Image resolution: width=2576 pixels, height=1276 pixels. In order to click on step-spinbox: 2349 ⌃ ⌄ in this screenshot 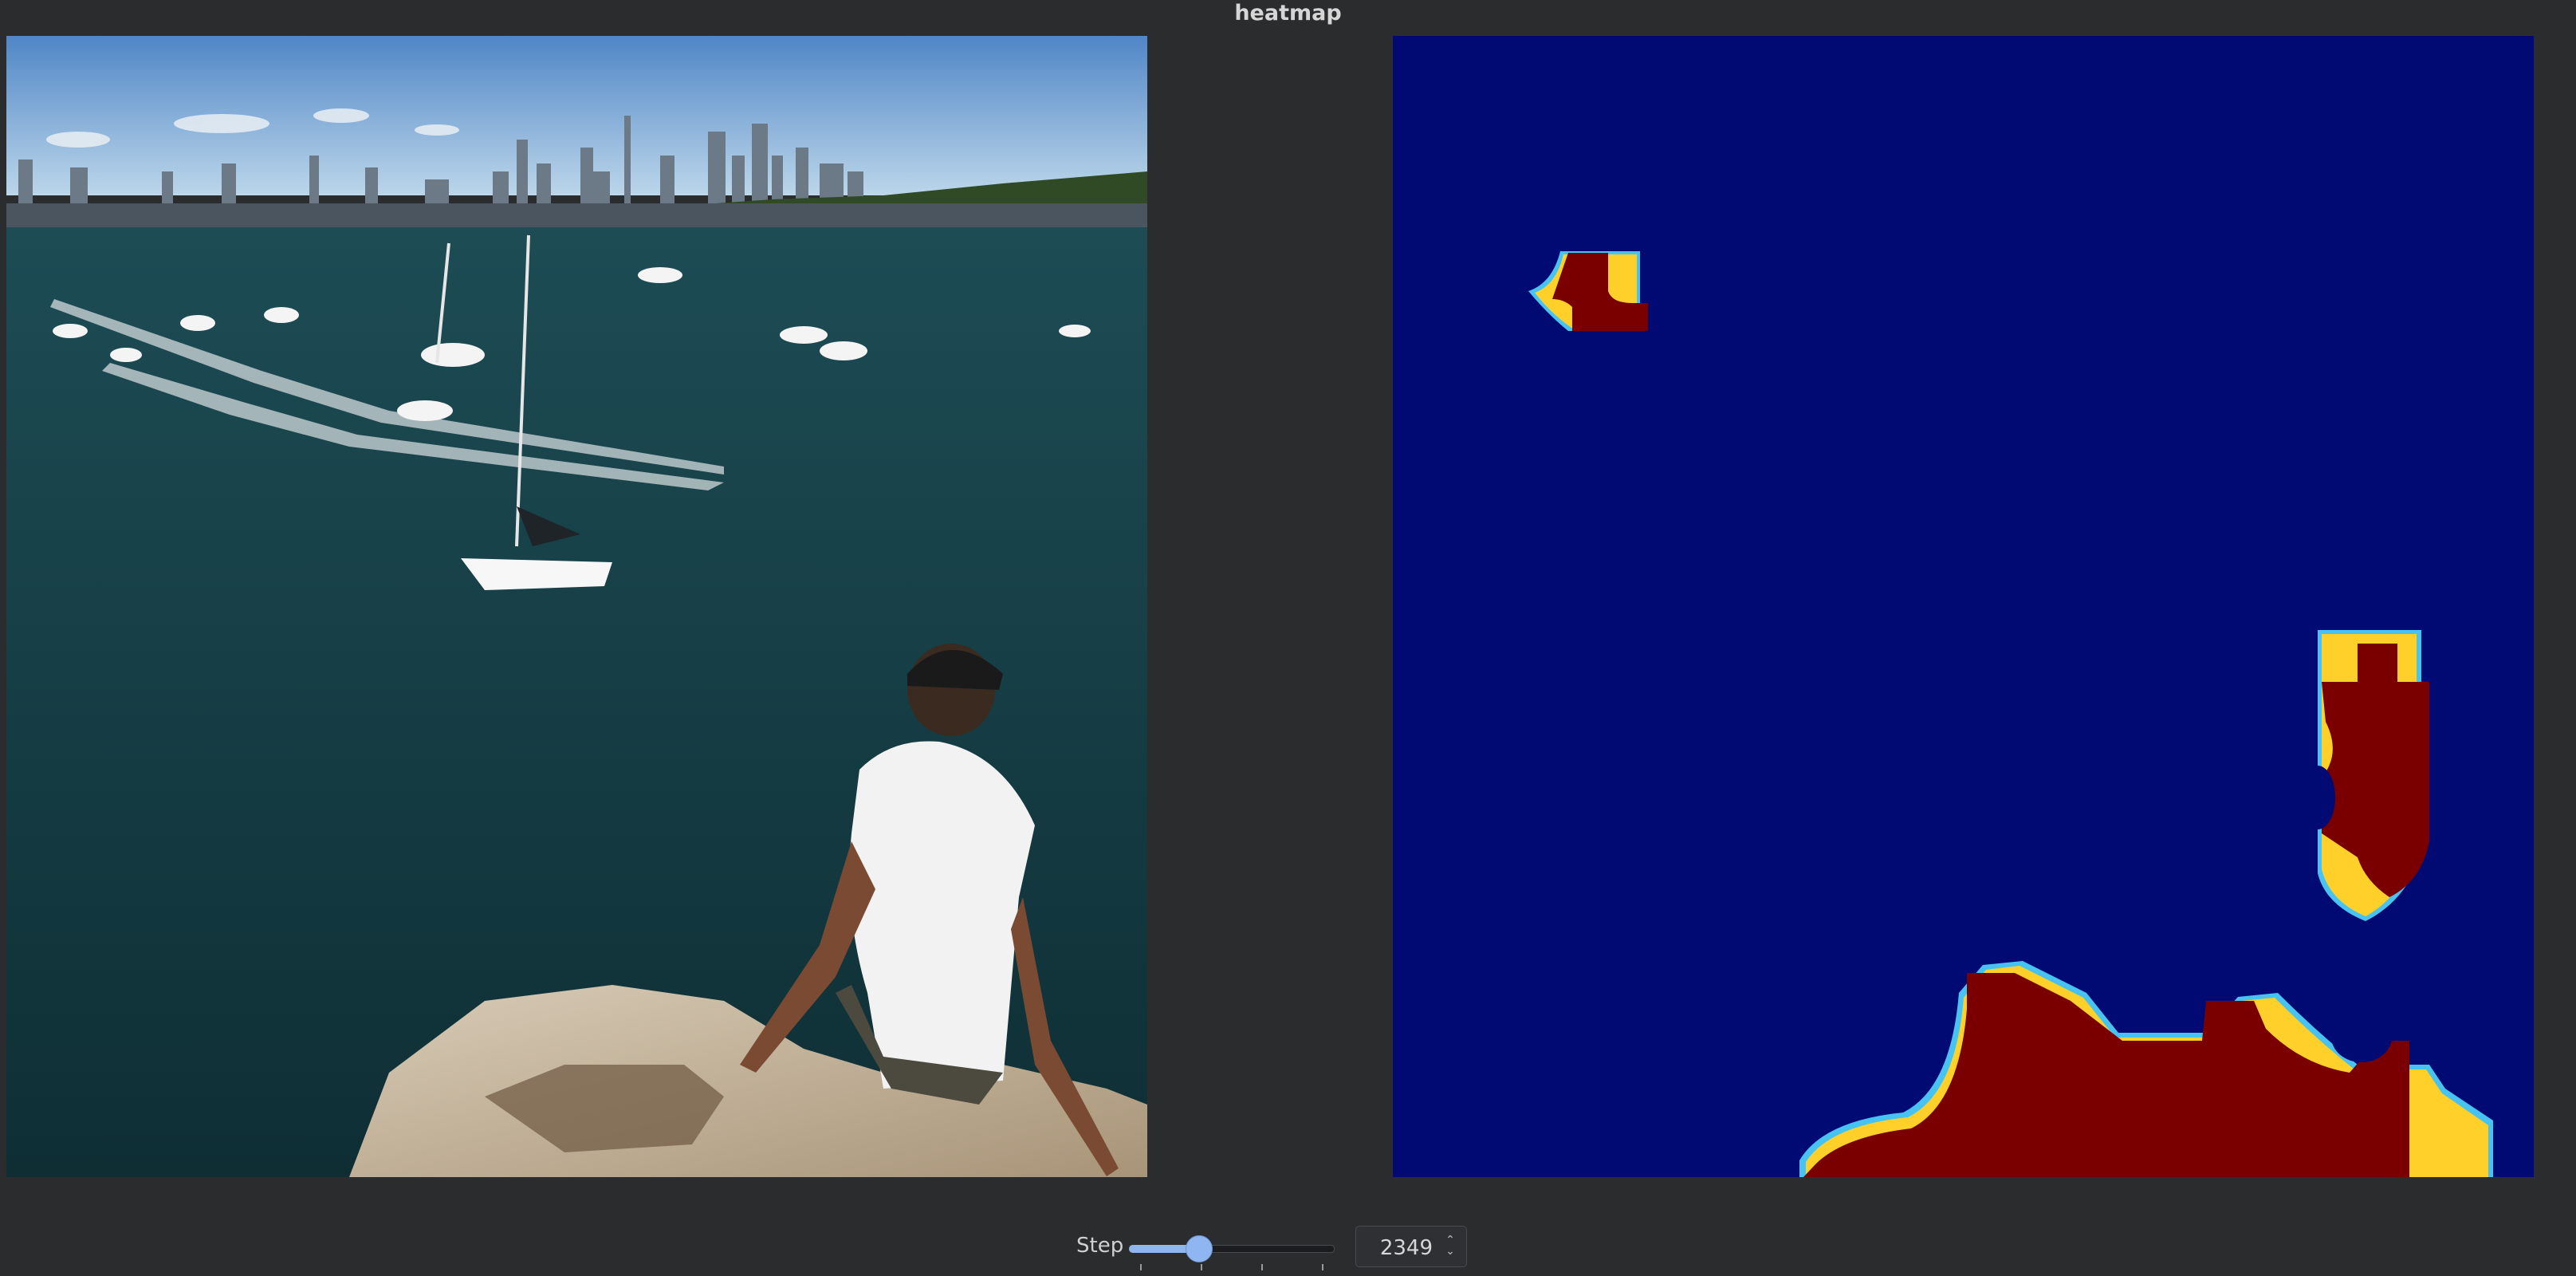, I will do `click(1411, 1246)`.